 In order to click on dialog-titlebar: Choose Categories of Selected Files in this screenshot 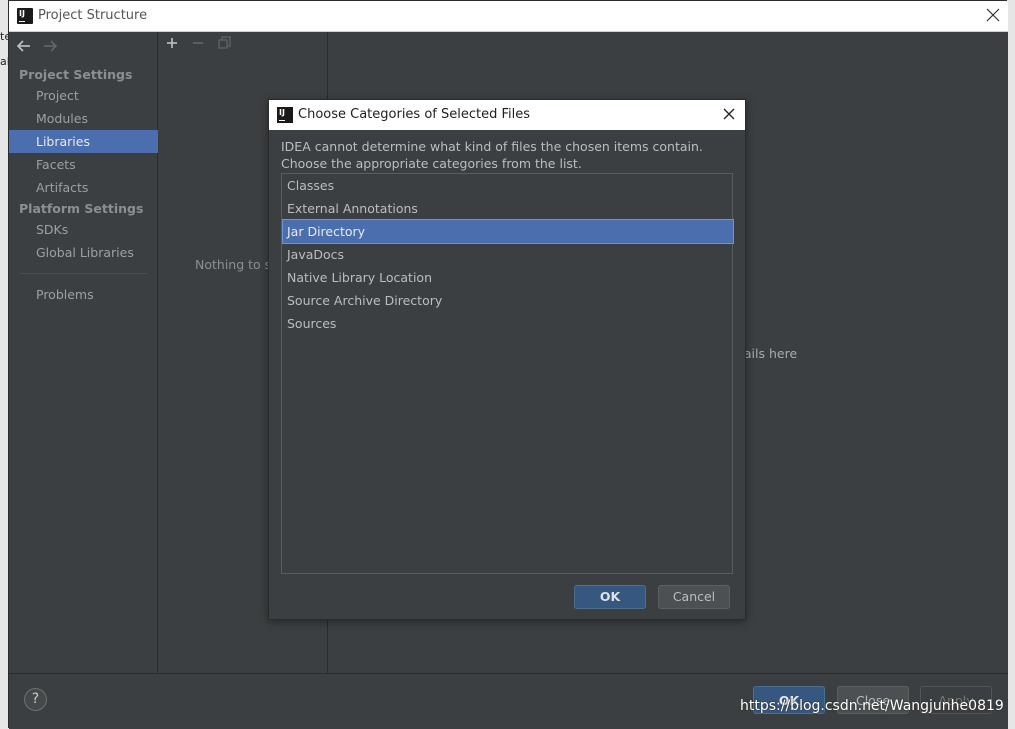, I will do `click(507, 115)`.